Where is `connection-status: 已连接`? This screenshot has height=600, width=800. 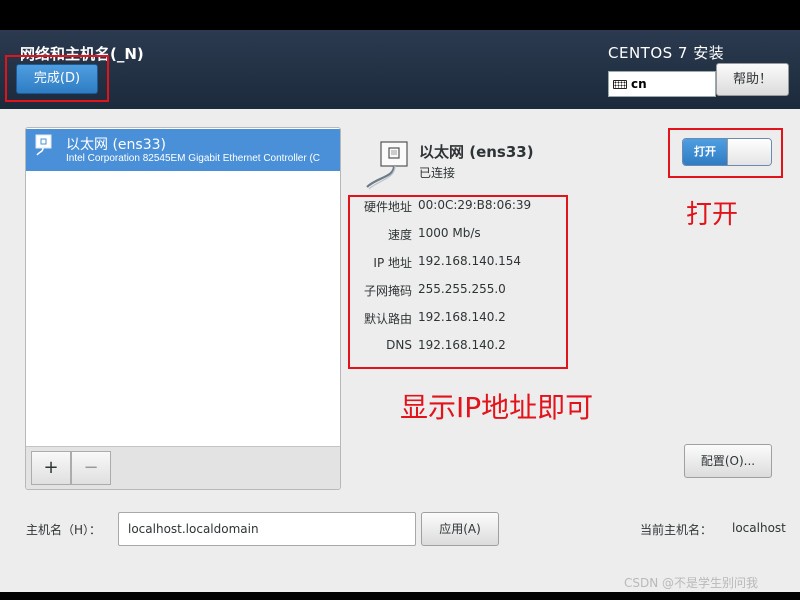 connection-status: 已连接 is located at coordinates (437, 173).